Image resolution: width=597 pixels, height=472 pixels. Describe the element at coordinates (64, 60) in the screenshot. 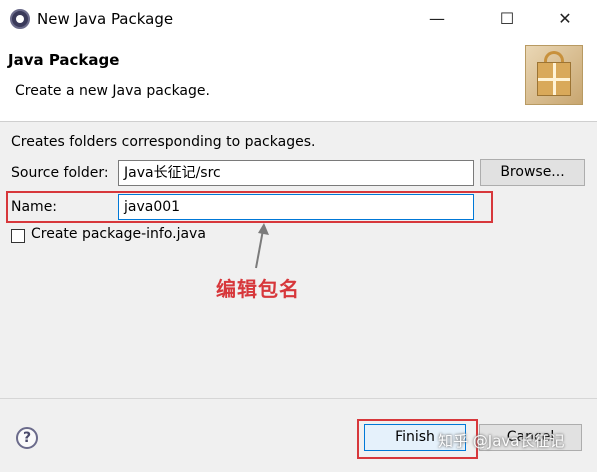

I see `page-title: Java Package` at that location.